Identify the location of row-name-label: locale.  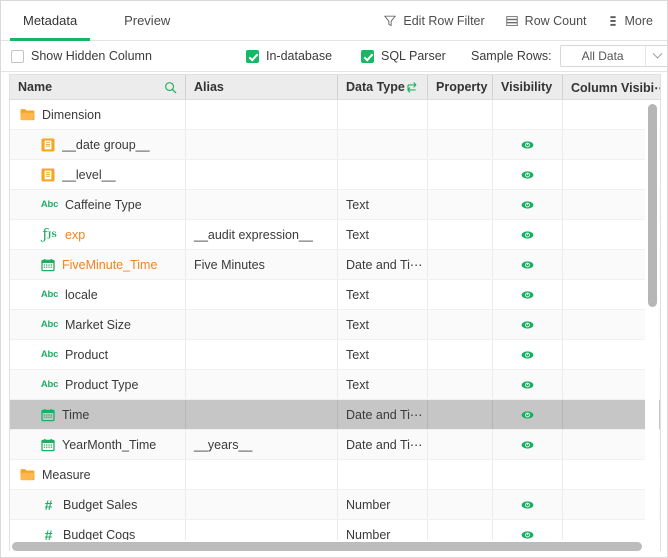
(81, 294).